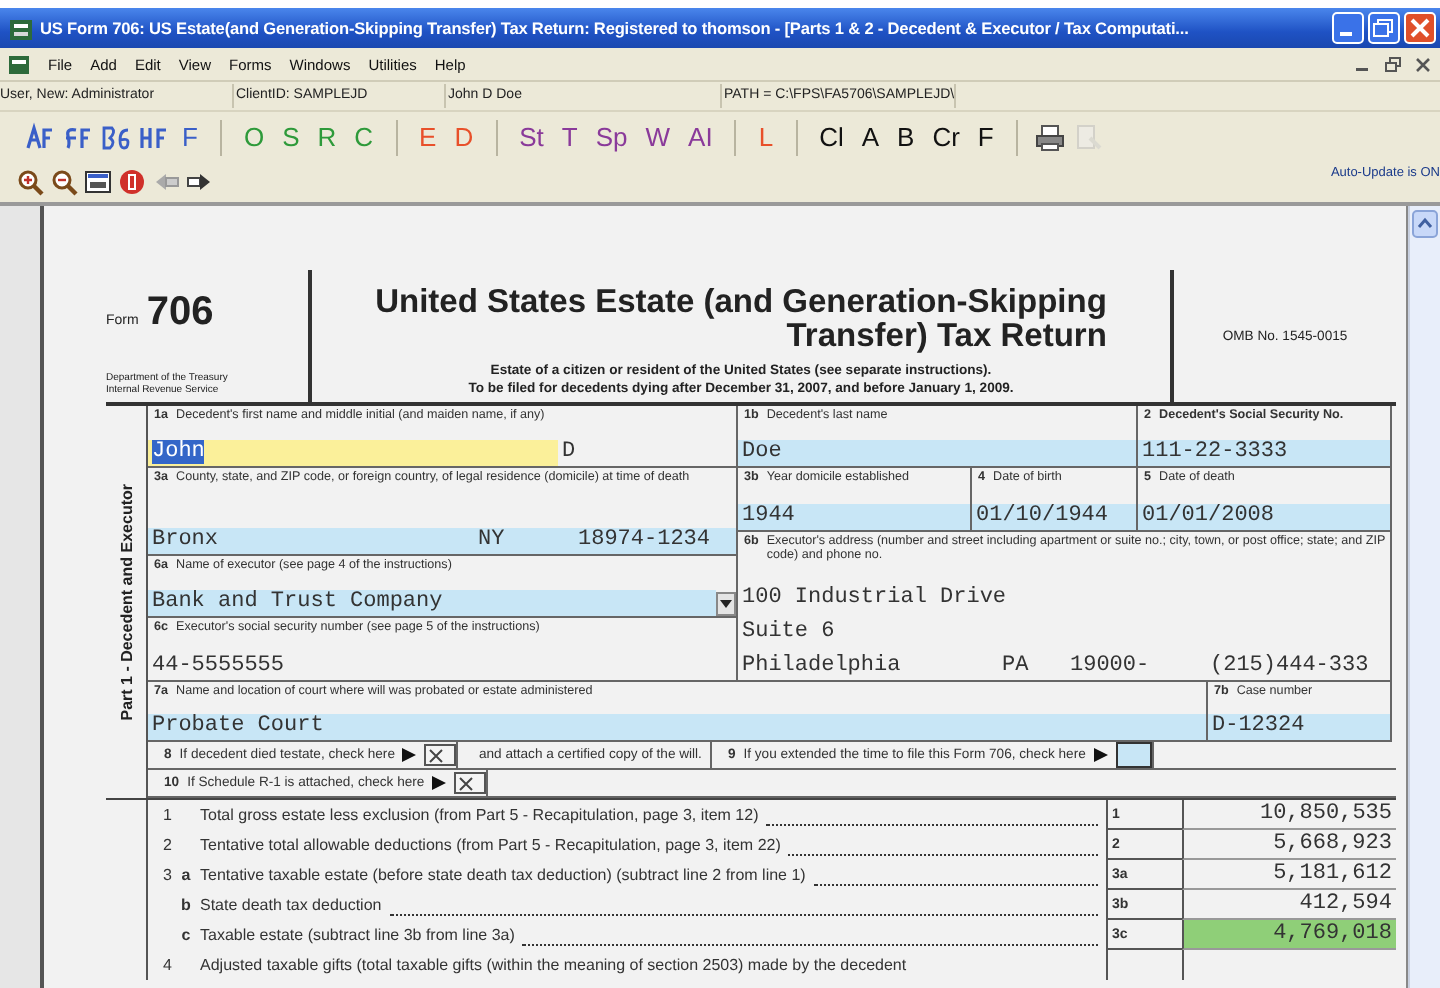 The height and width of the screenshot is (988, 1440). I want to click on input-field: 100 Industrial Drive, so click(1064, 599).